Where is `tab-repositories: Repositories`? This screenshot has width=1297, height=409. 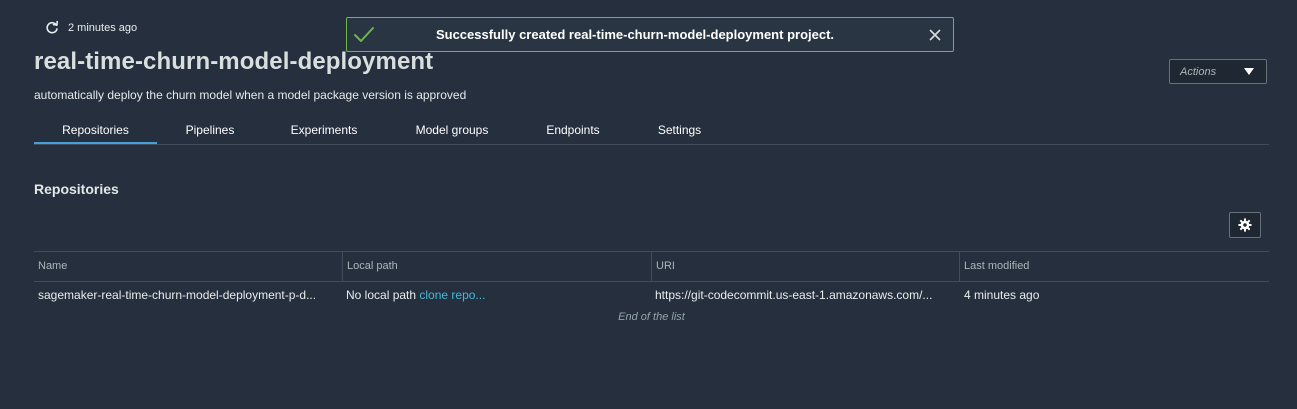 tab-repositories: Repositories is located at coordinates (95, 131).